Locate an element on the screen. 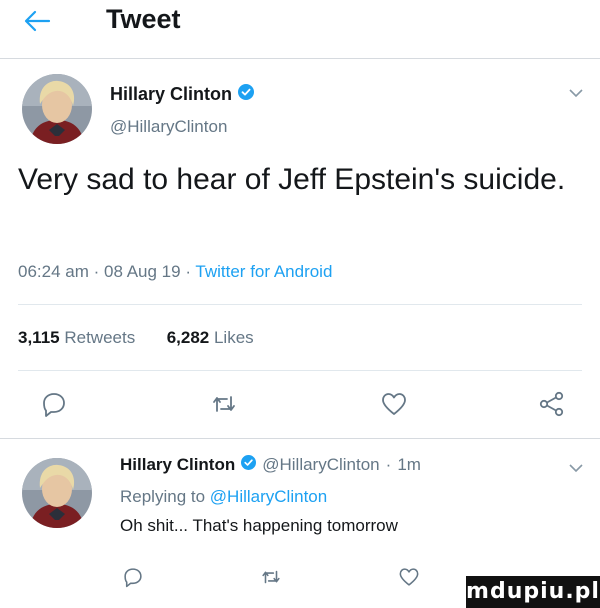 This screenshot has height=608, width=600. tweet-date: 08 Aug 19 is located at coordinates (142, 271).